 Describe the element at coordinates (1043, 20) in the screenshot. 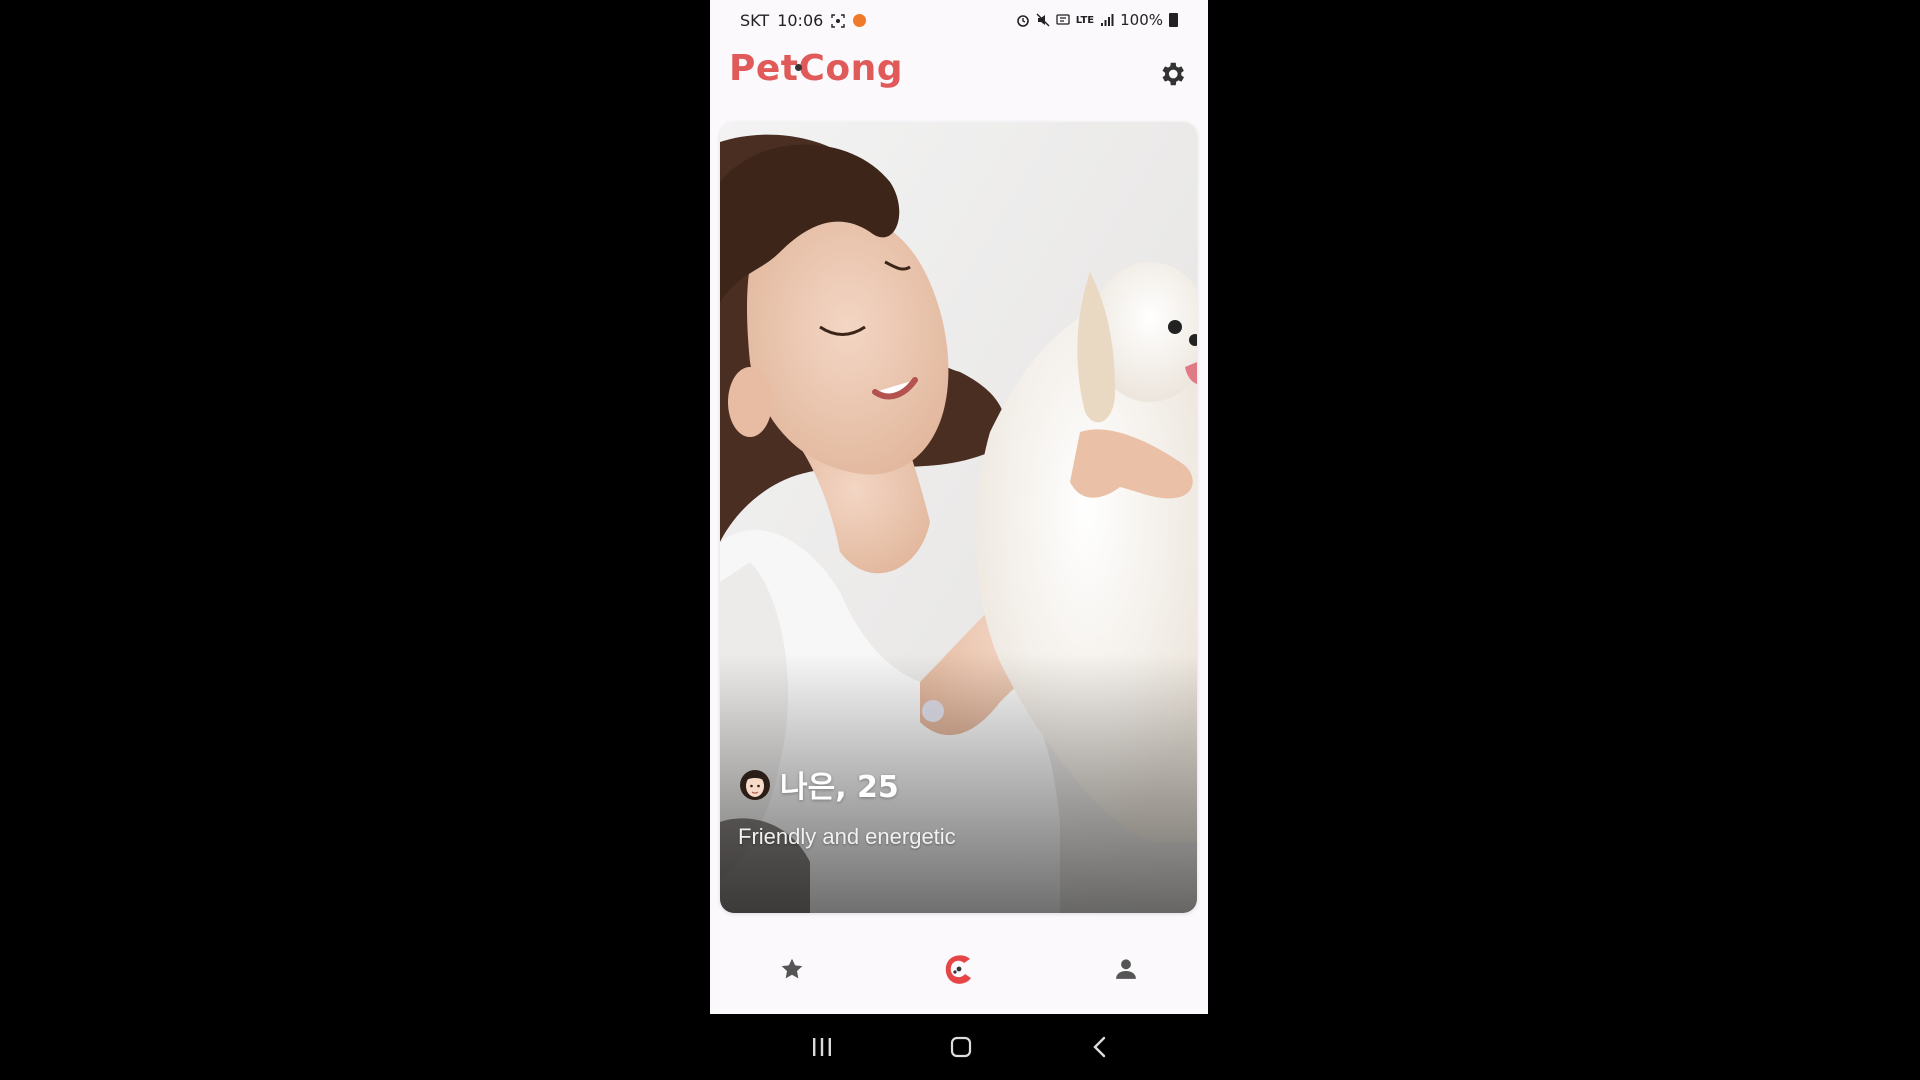

I see `mute-icon` at that location.